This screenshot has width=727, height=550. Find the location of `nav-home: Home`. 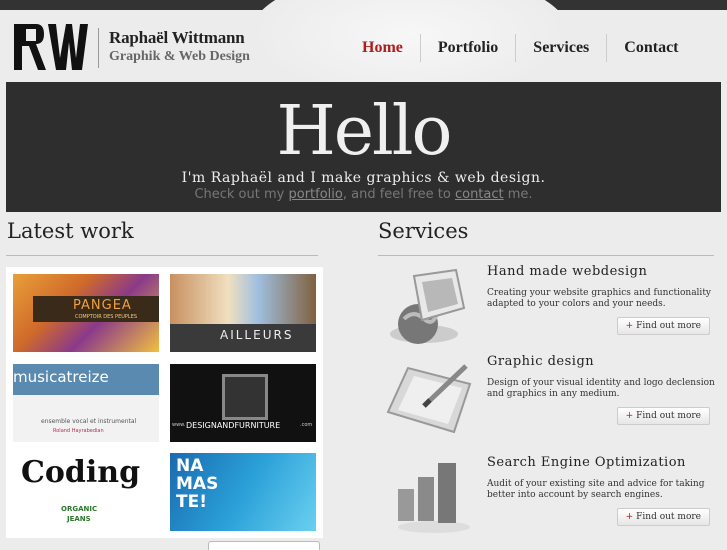

nav-home: Home is located at coordinates (382, 48).